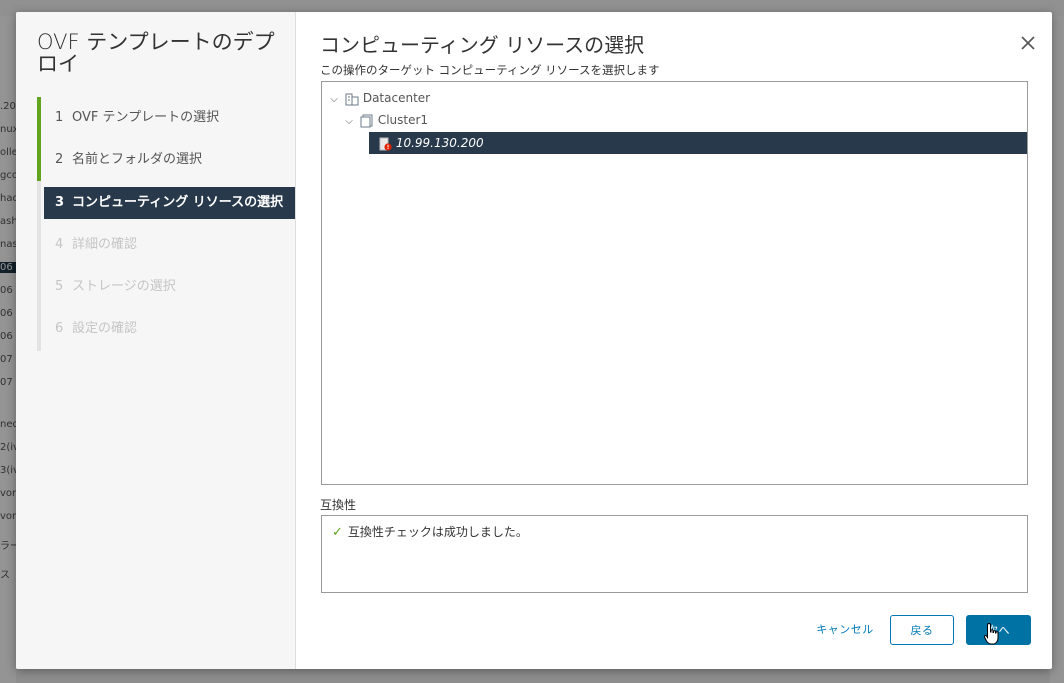 The width and height of the screenshot is (1064, 683). What do you see at coordinates (366, 120) in the screenshot?
I see `cluster-icon` at bounding box center [366, 120].